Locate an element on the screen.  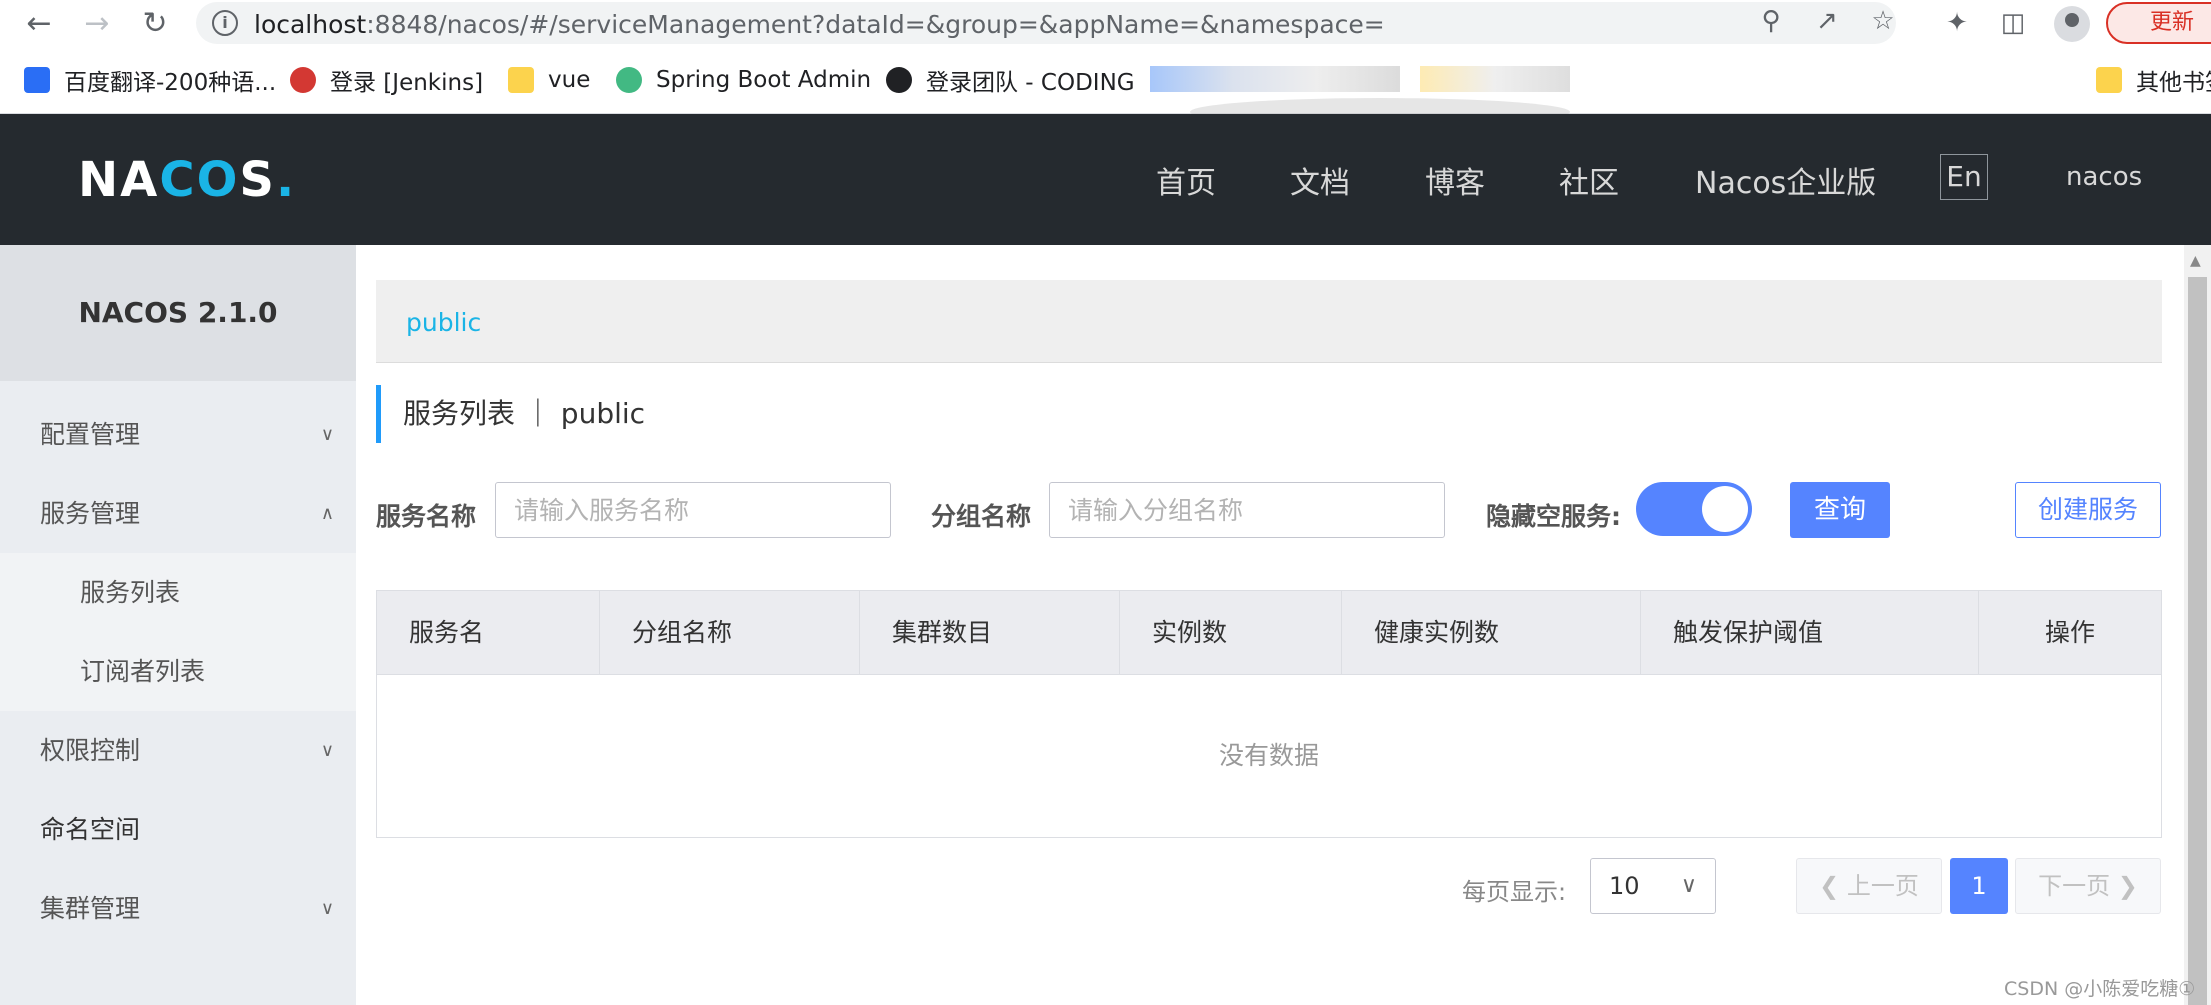
bookmark-star-icon: ☆ is located at coordinates (1883, 21).